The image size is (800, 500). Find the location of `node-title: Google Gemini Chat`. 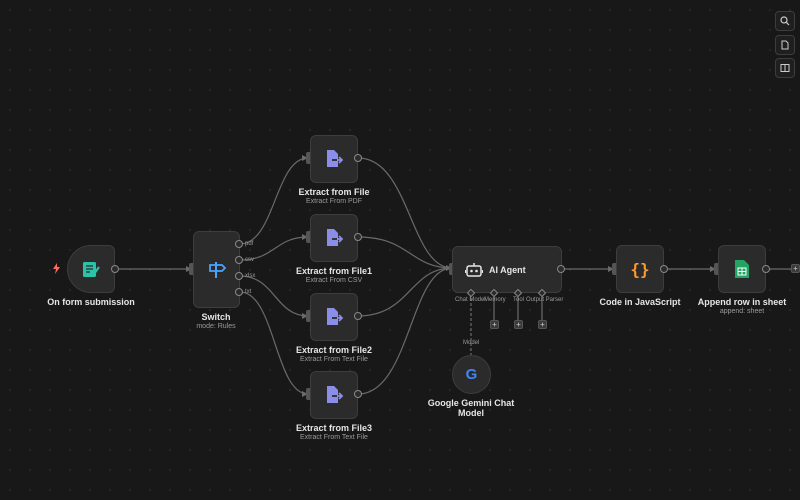

node-title: Google Gemini Chat is located at coordinates (471, 403).